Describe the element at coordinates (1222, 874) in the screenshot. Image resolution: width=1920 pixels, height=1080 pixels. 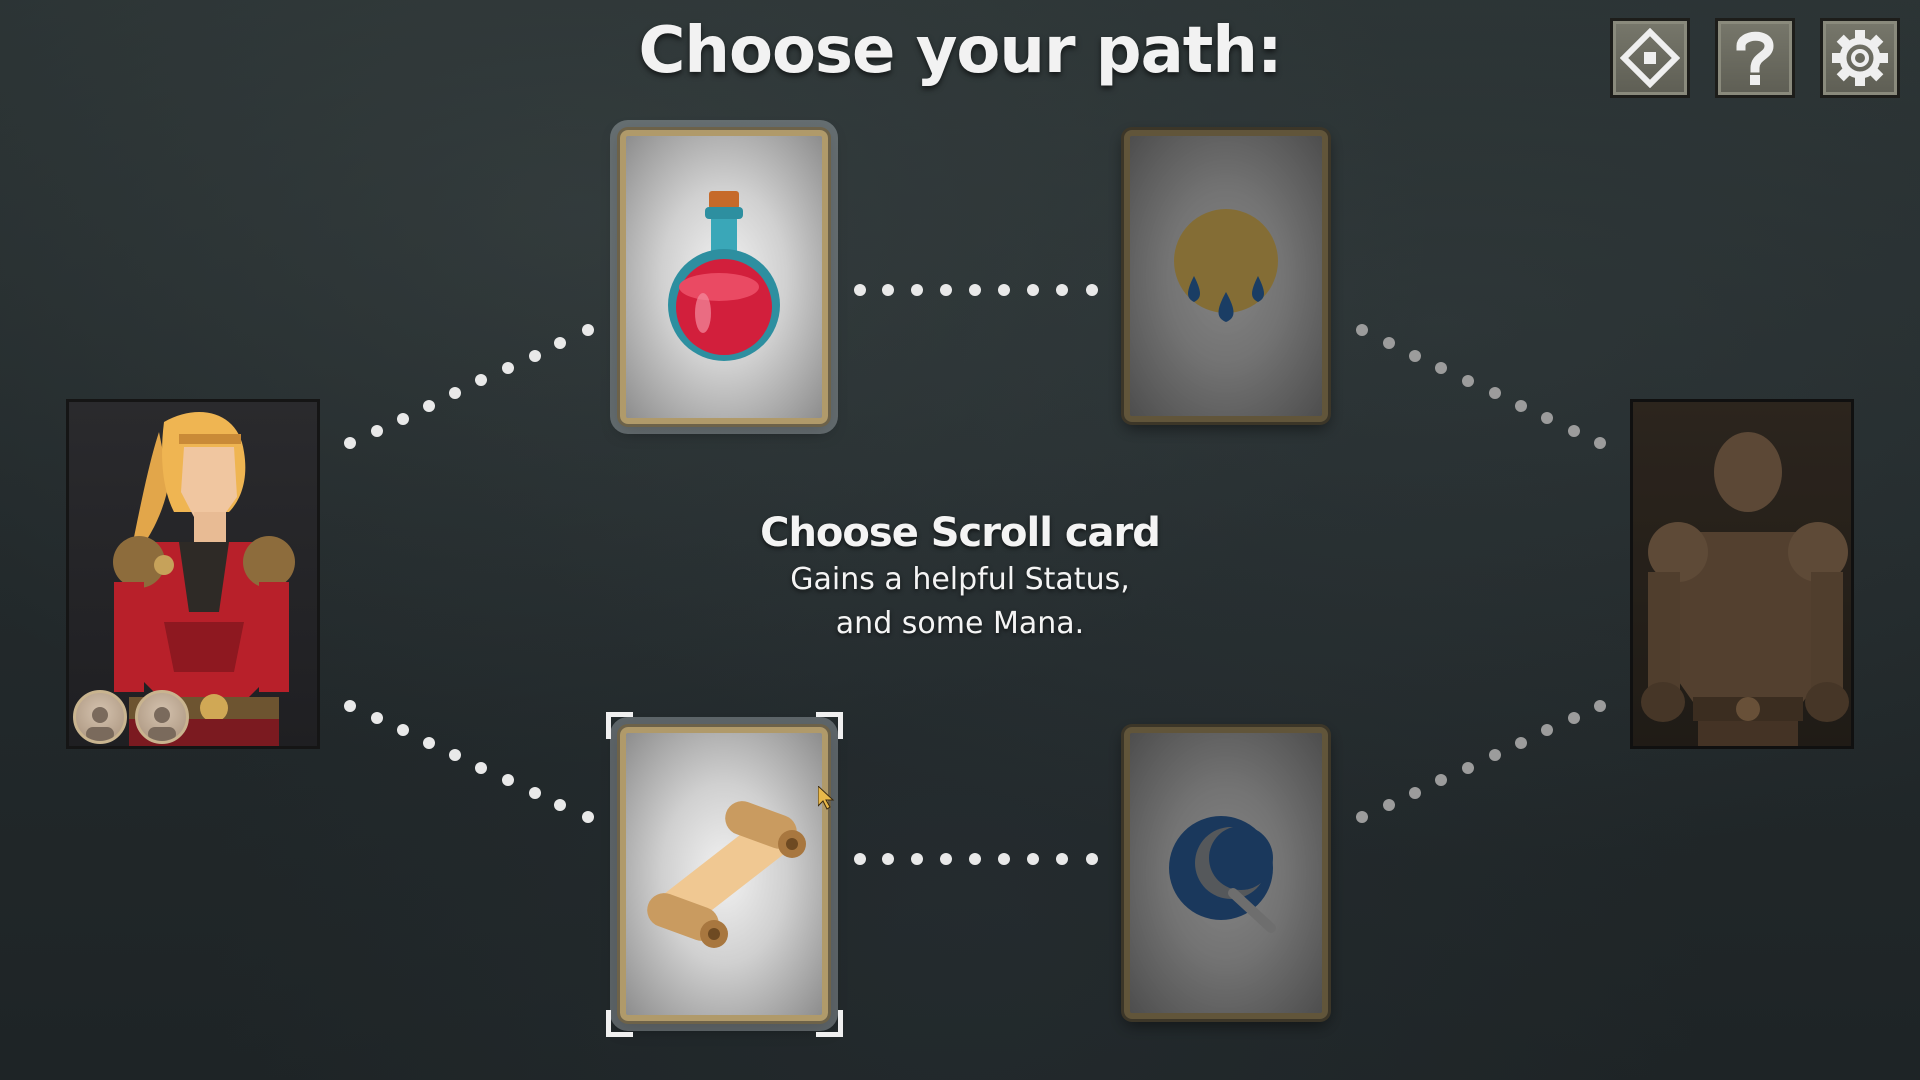
I see `blue-crescent-axe-icon` at that location.